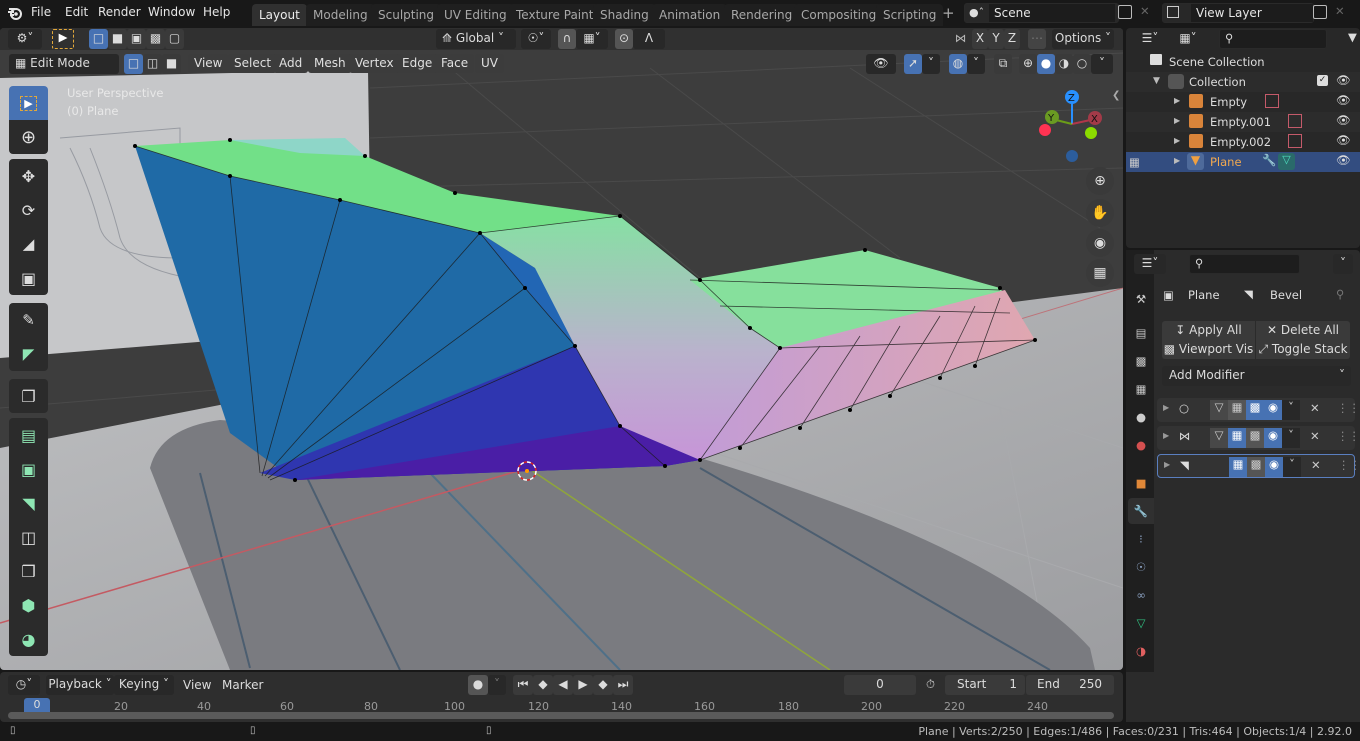 The height and width of the screenshot is (741, 1360). What do you see at coordinates (1269, 160) in the screenshot?
I see `modifier-wrench-icon: 🔧` at bounding box center [1269, 160].